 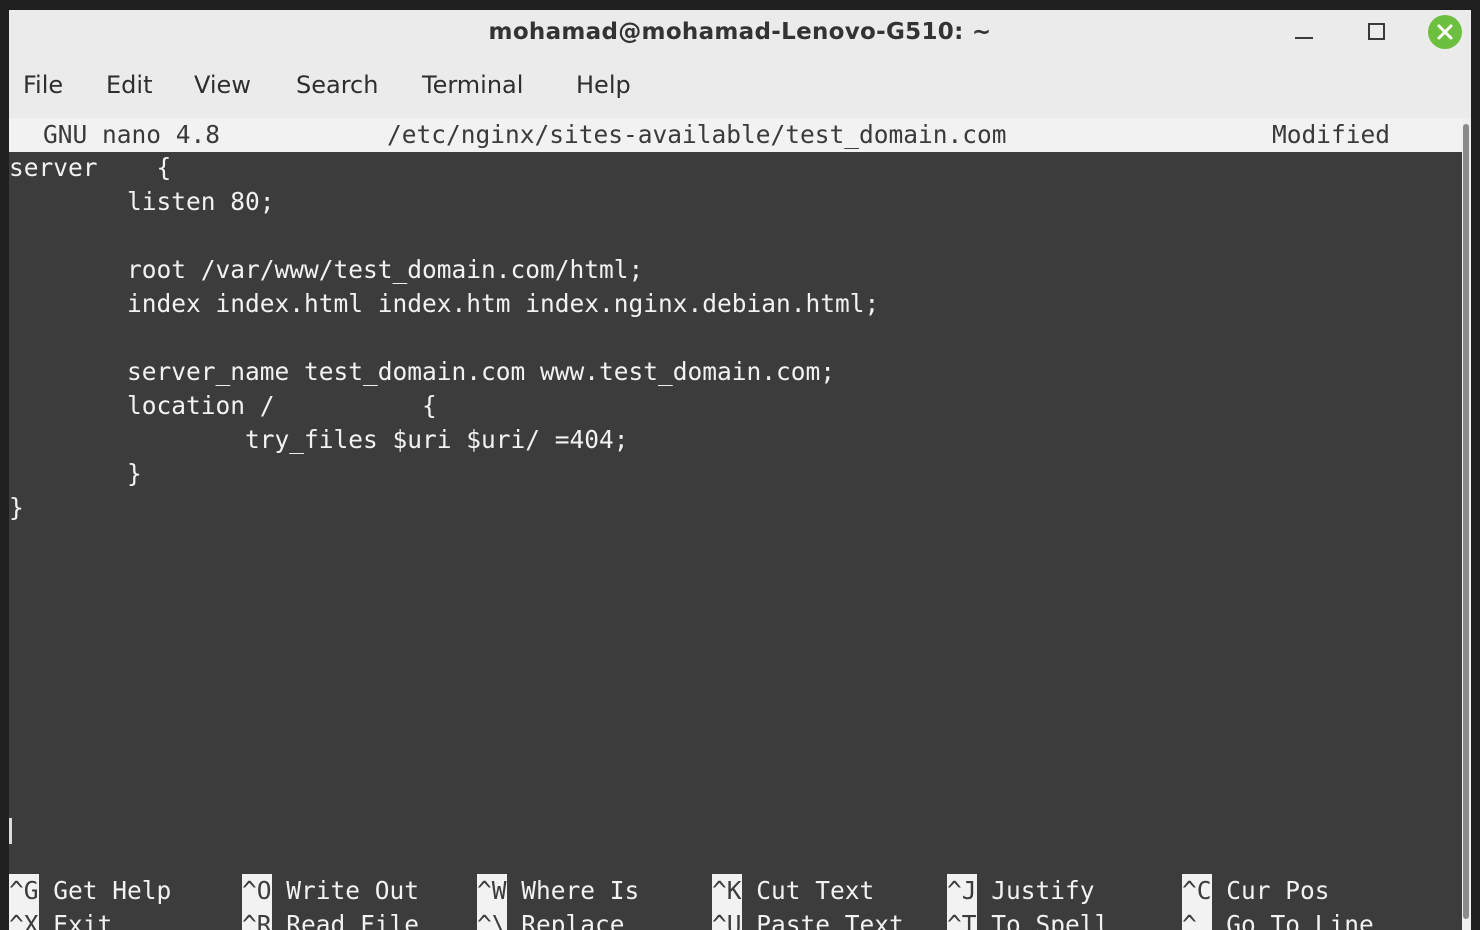 I want to click on shortcut-label: Exit, so click(x=83, y=920).